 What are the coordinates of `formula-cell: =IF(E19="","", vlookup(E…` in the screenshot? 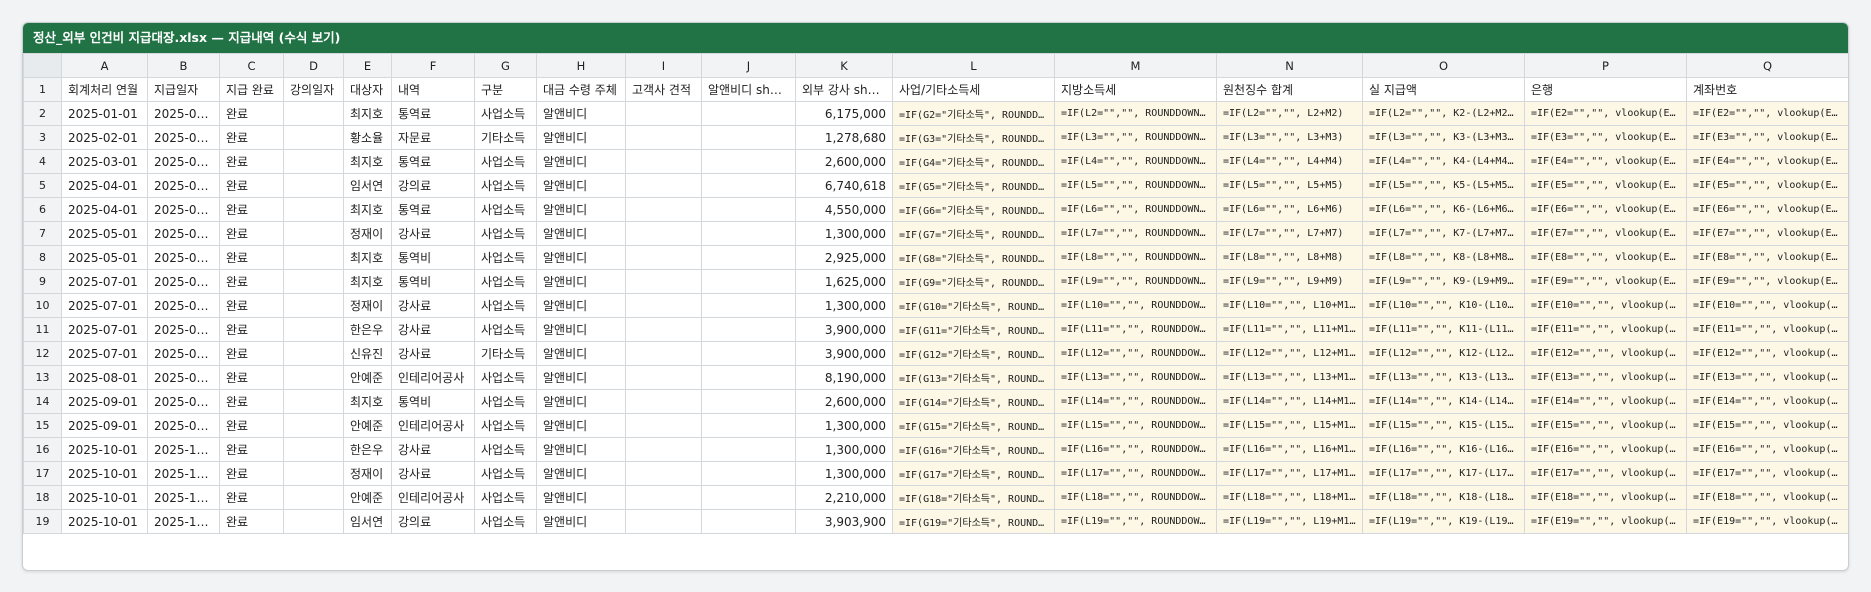 It's located at (1767, 521).